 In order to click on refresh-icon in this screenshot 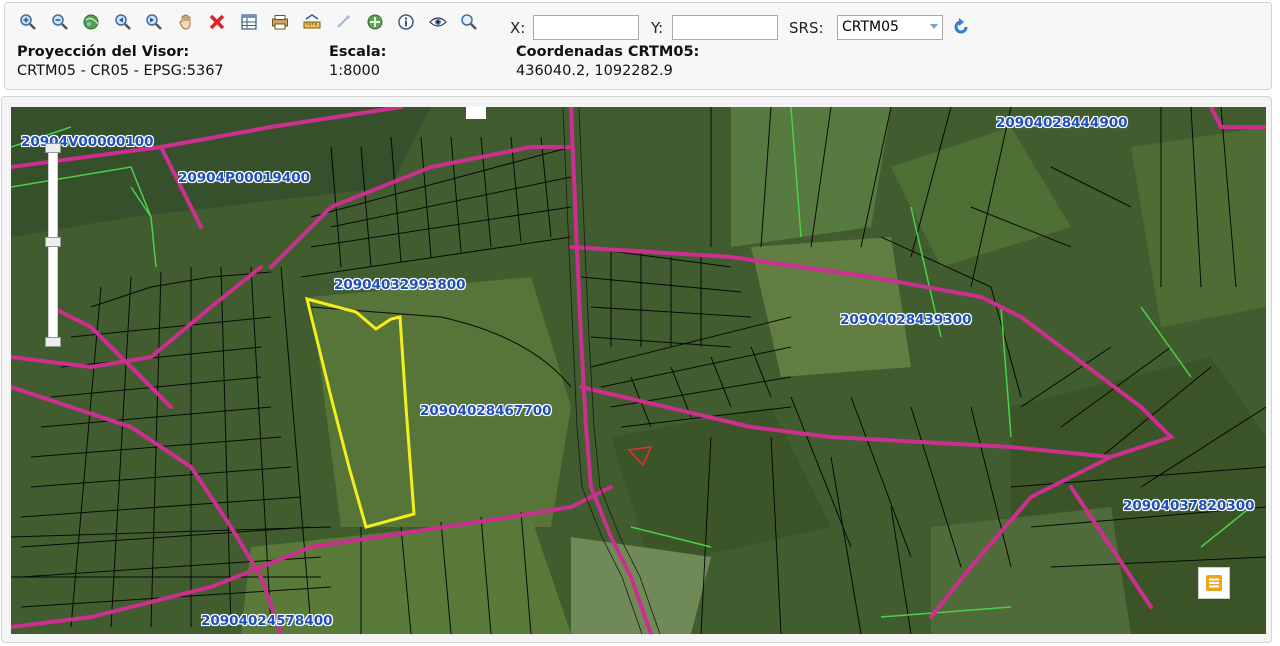, I will do `click(961, 27)`.